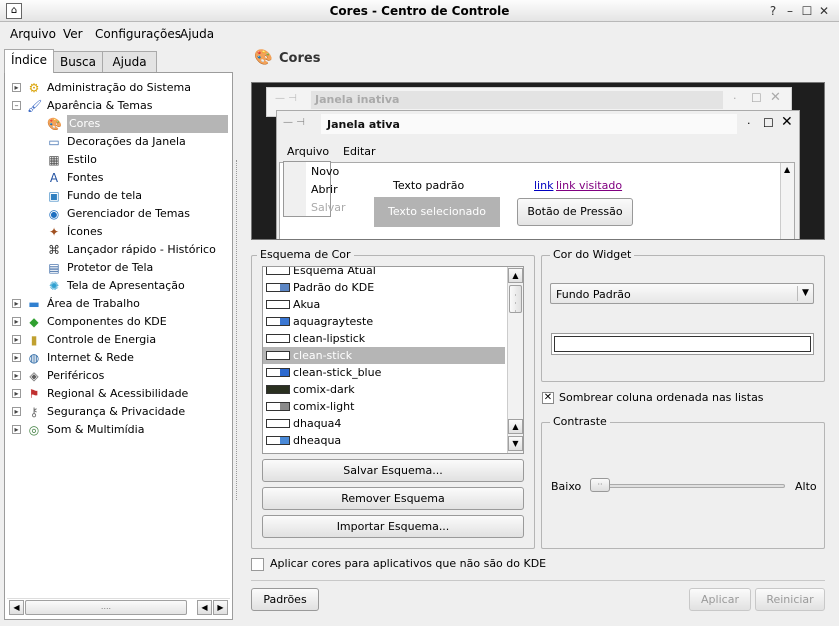 This screenshot has width=839, height=626. What do you see at coordinates (118, 250) in the screenshot?
I see `tree-child-item: ⌘ Lançador rápido - Histórico` at bounding box center [118, 250].